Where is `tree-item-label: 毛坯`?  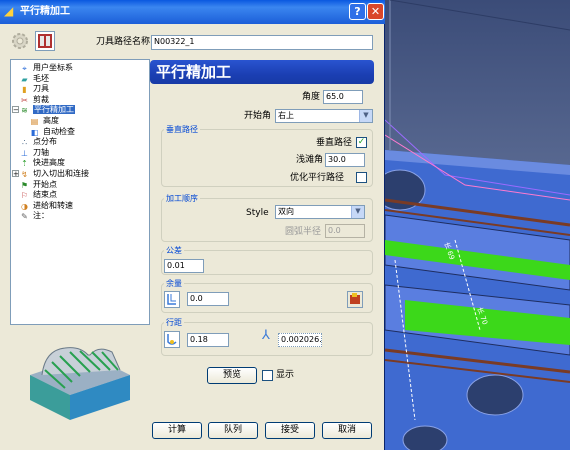
tree-item-label: 毛坯 is located at coordinates (41, 78).